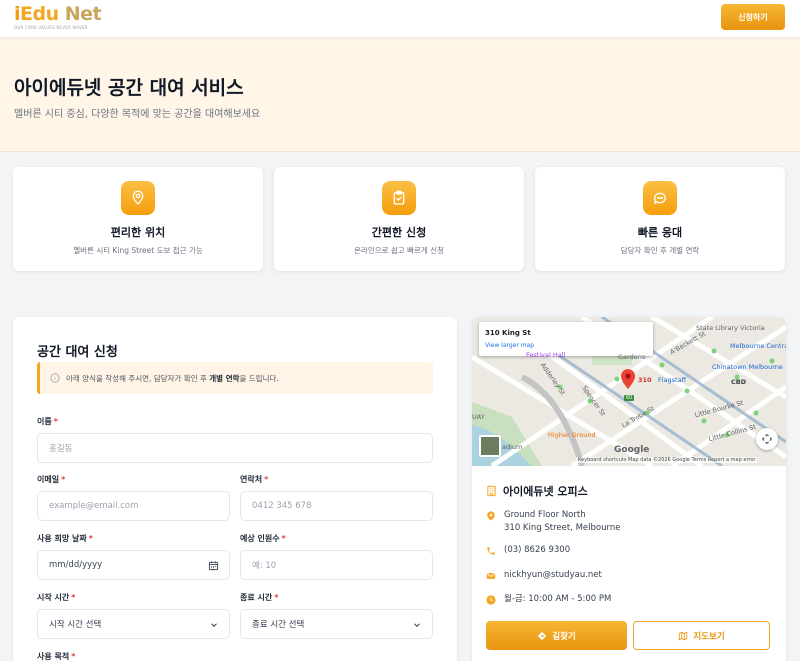 This screenshot has width=800, height=661. I want to click on email-input: example@email.com, so click(133, 506).